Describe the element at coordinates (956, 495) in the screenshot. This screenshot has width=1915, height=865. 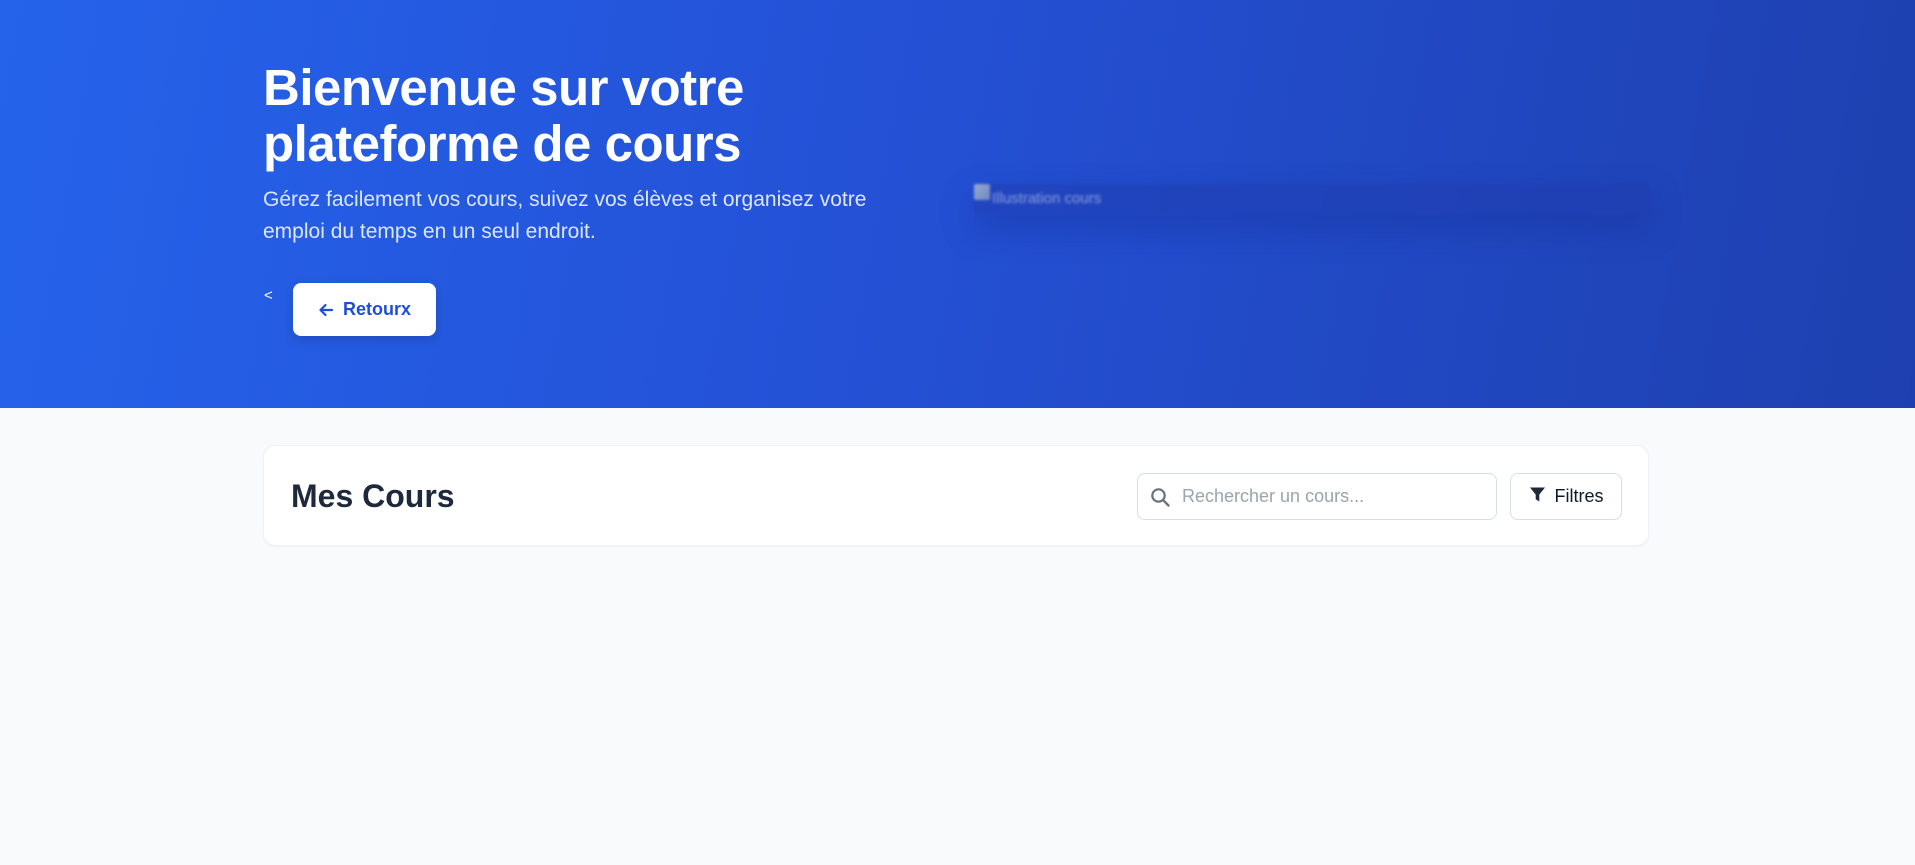
I see `courses-header-card: Mes Cours Filtres` at that location.